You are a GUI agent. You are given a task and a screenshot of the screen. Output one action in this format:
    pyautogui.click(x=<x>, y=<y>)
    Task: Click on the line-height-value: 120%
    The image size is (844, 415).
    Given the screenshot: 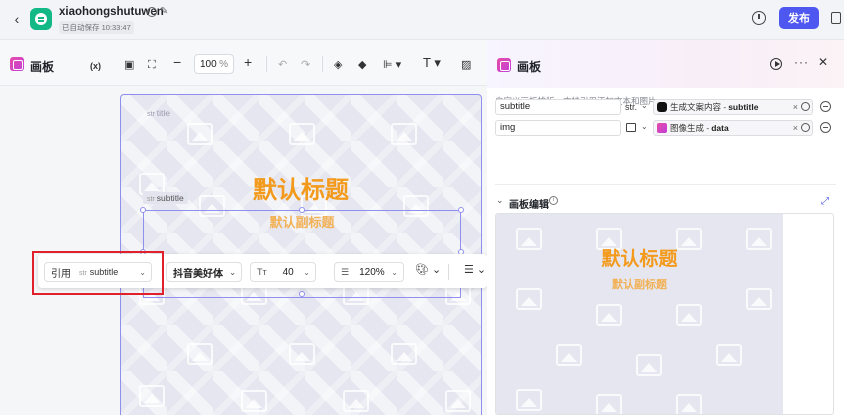 What is the action you would take?
    pyautogui.click(x=372, y=272)
    